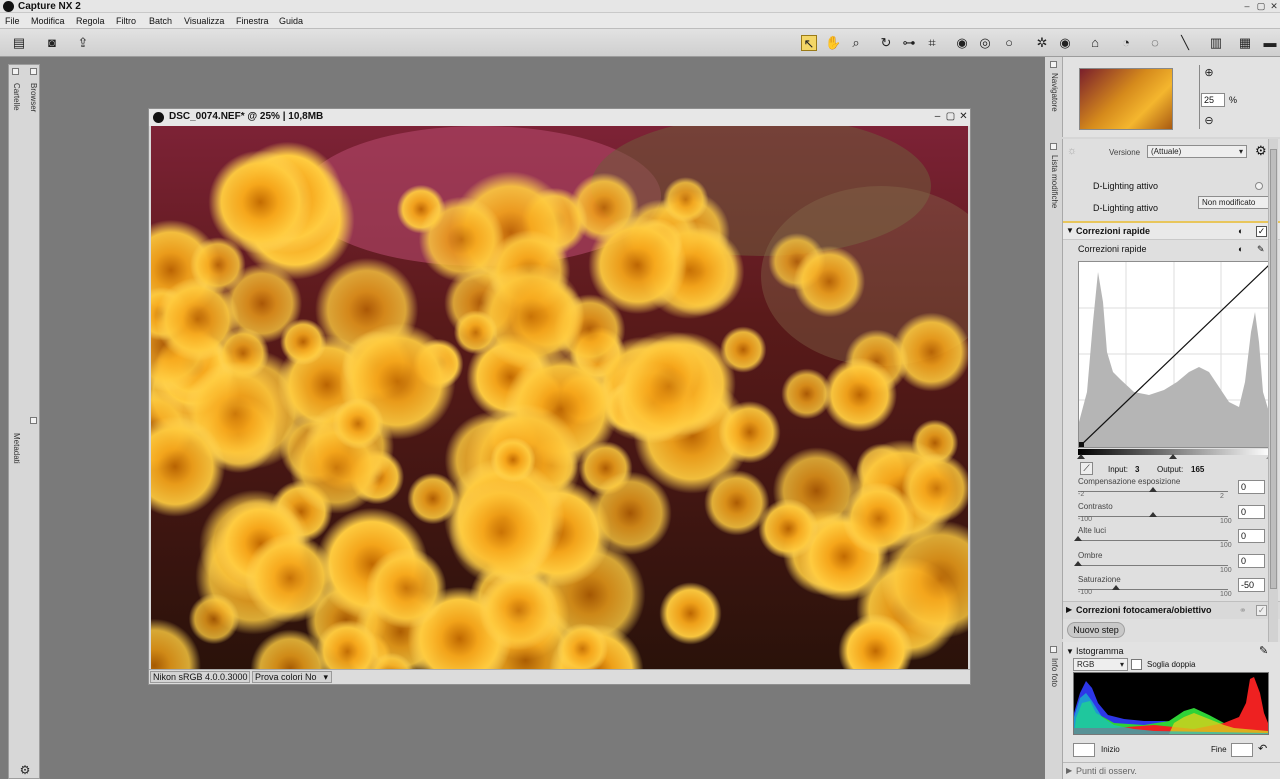 Image resolution: width=1280 pixels, height=779 pixels. What do you see at coordinates (25, 770) in the screenshot?
I see `gear-icon: ⚙` at bounding box center [25, 770].